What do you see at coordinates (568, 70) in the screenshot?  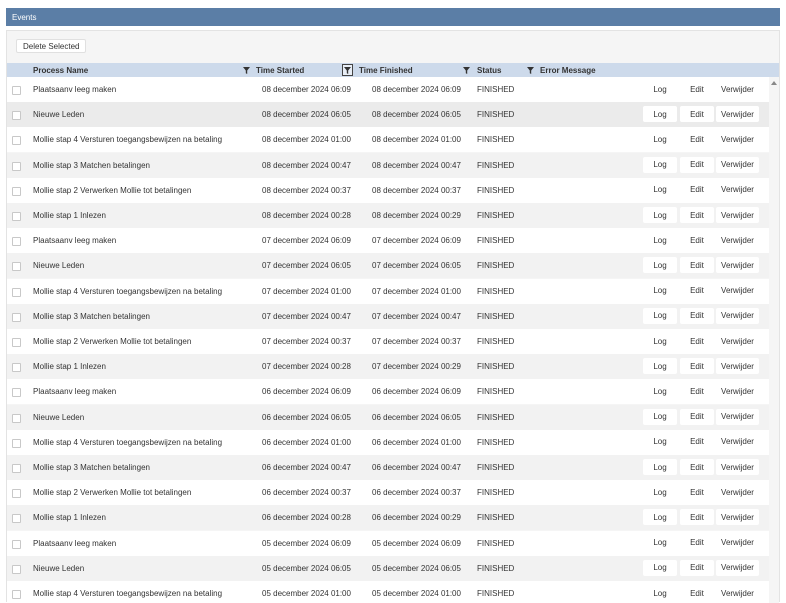 I see `header-error-message: Error Message` at bounding box center [568, 70].